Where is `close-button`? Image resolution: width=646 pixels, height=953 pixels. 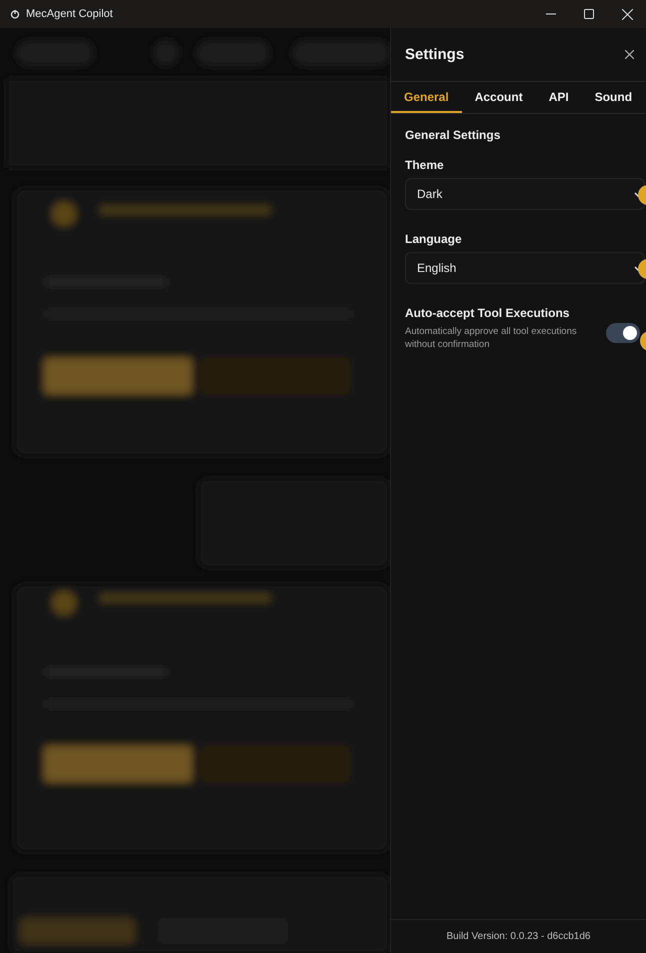 close-button is located at coordinates (629, 54).